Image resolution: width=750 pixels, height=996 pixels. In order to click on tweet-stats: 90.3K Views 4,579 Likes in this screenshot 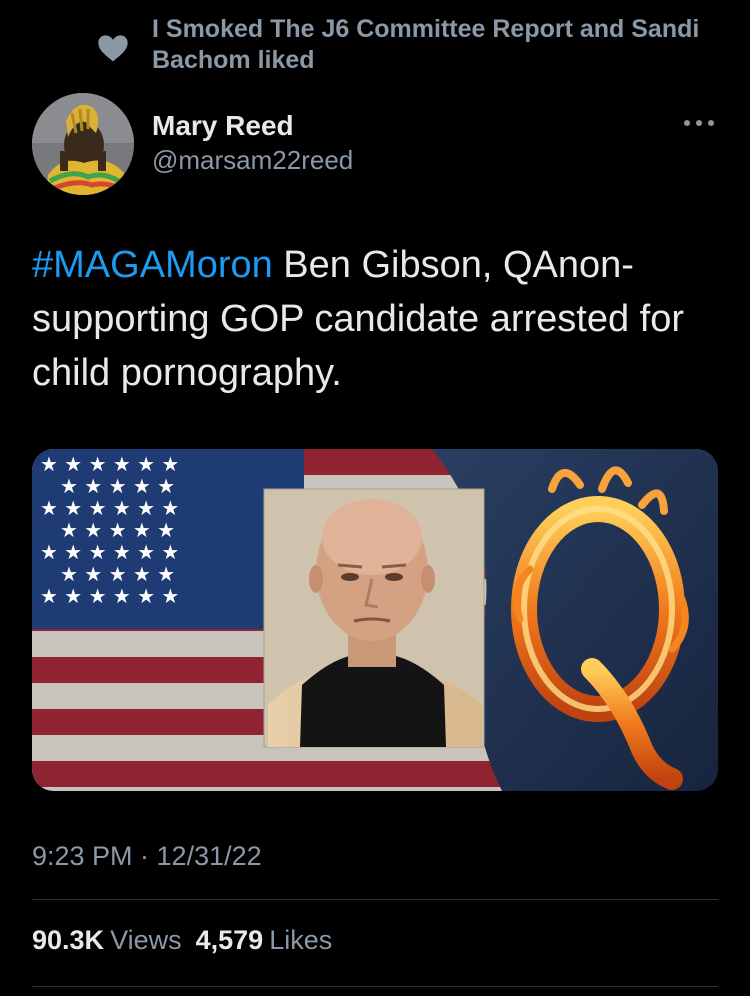, I will do `click(182, 940)`.